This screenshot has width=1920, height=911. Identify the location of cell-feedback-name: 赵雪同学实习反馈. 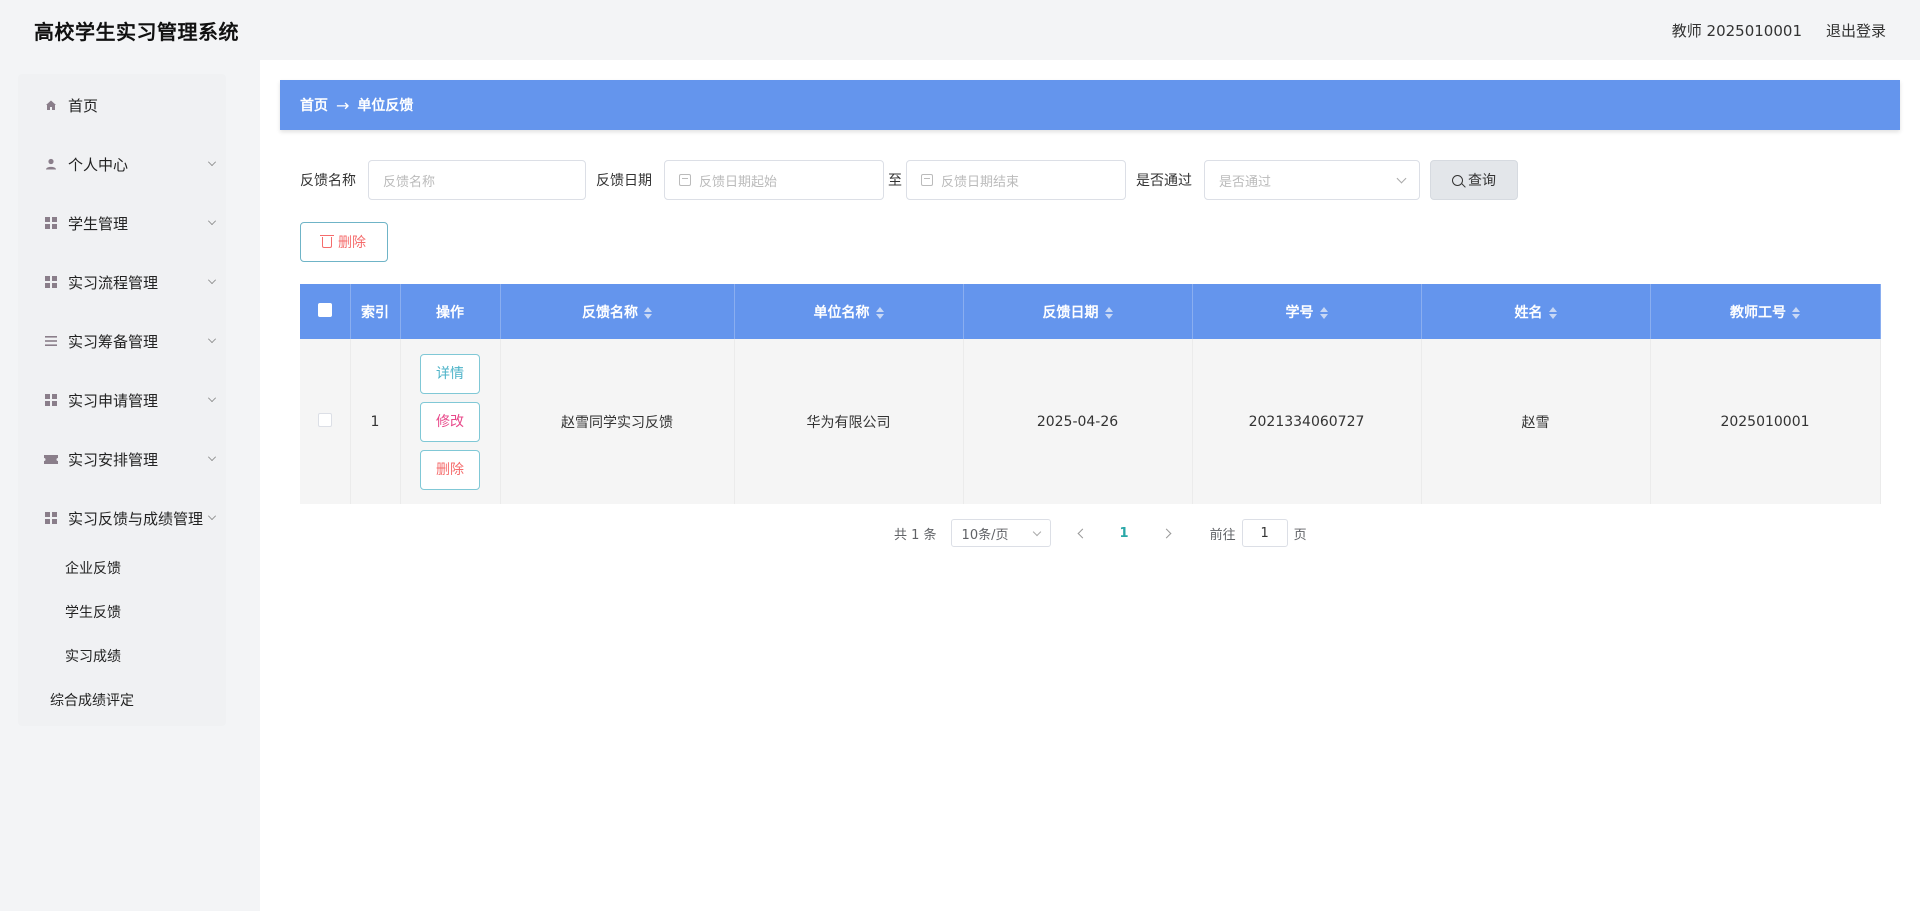
(617, 421).